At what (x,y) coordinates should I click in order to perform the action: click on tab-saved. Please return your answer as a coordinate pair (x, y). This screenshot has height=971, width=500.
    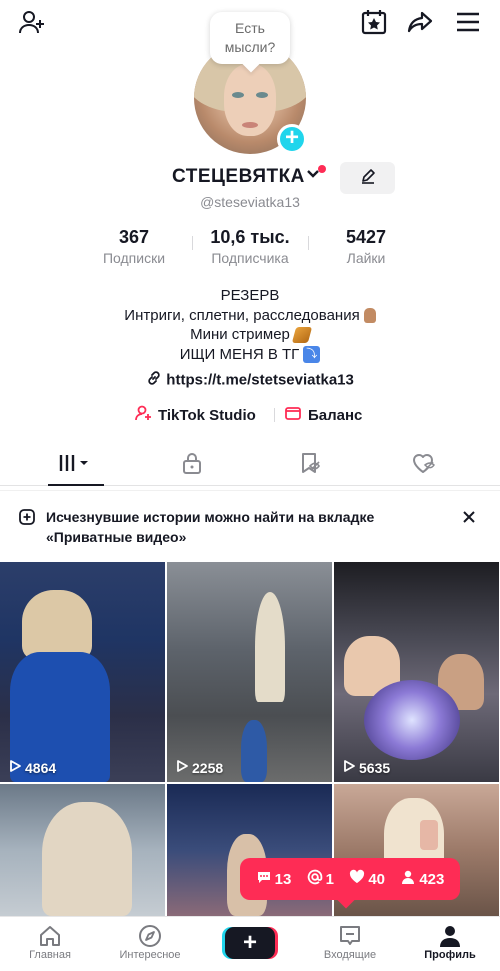
    Looking at the image, I should click on (310, 465).